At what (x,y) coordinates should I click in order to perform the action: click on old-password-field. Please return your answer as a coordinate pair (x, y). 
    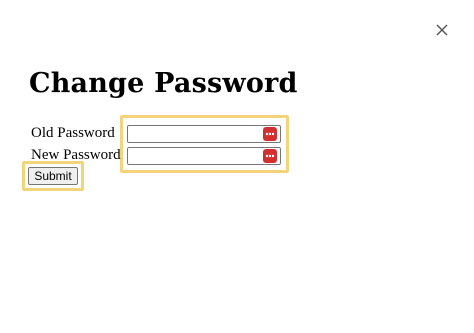
    Looking at the image, I should click on (194, 134).